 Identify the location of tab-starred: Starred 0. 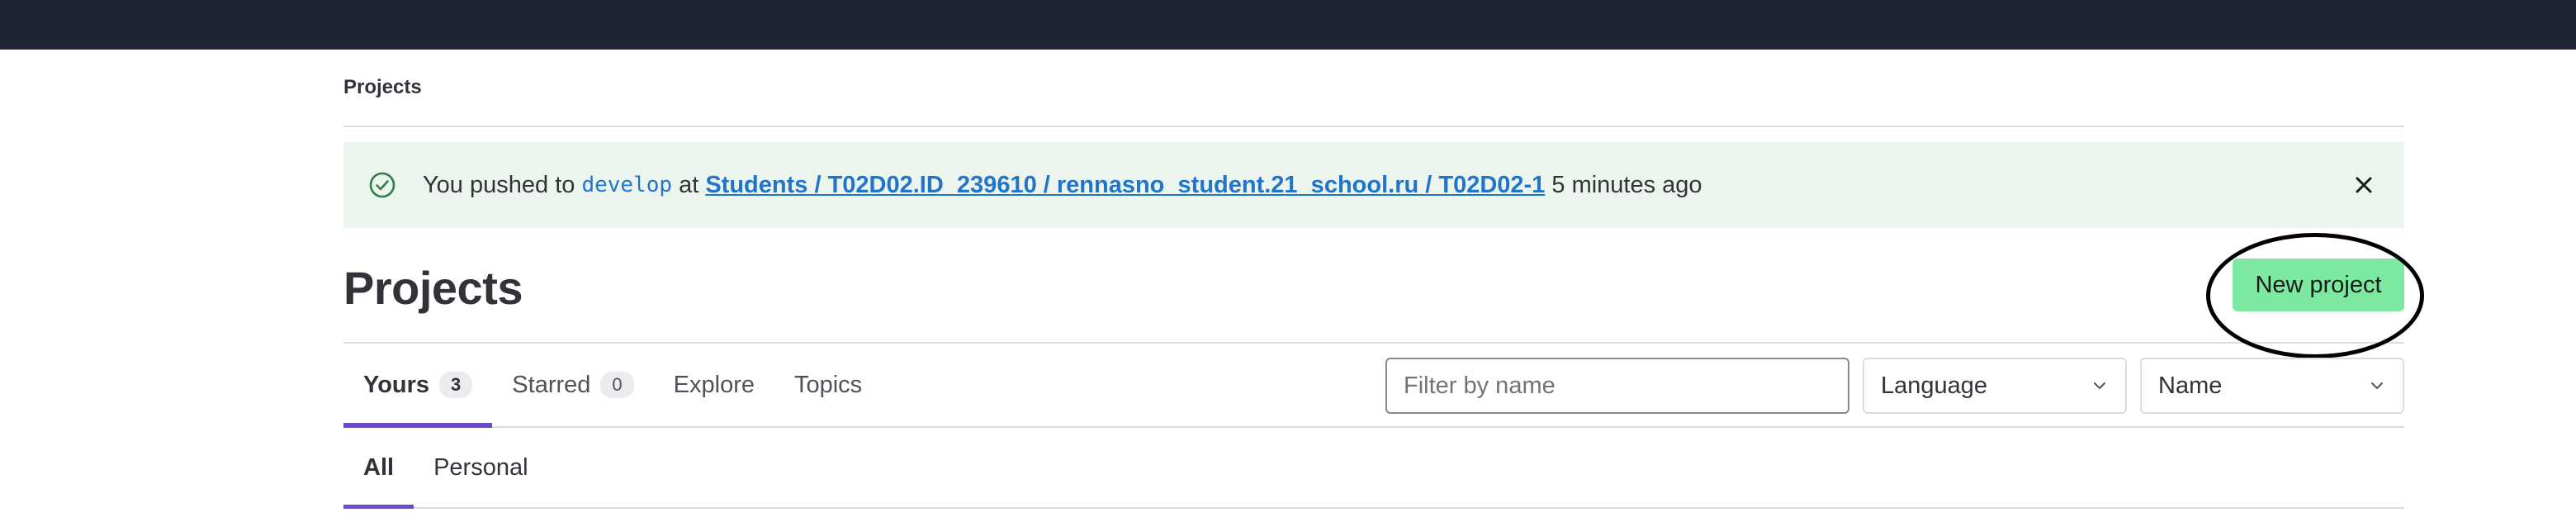
(572, 385).